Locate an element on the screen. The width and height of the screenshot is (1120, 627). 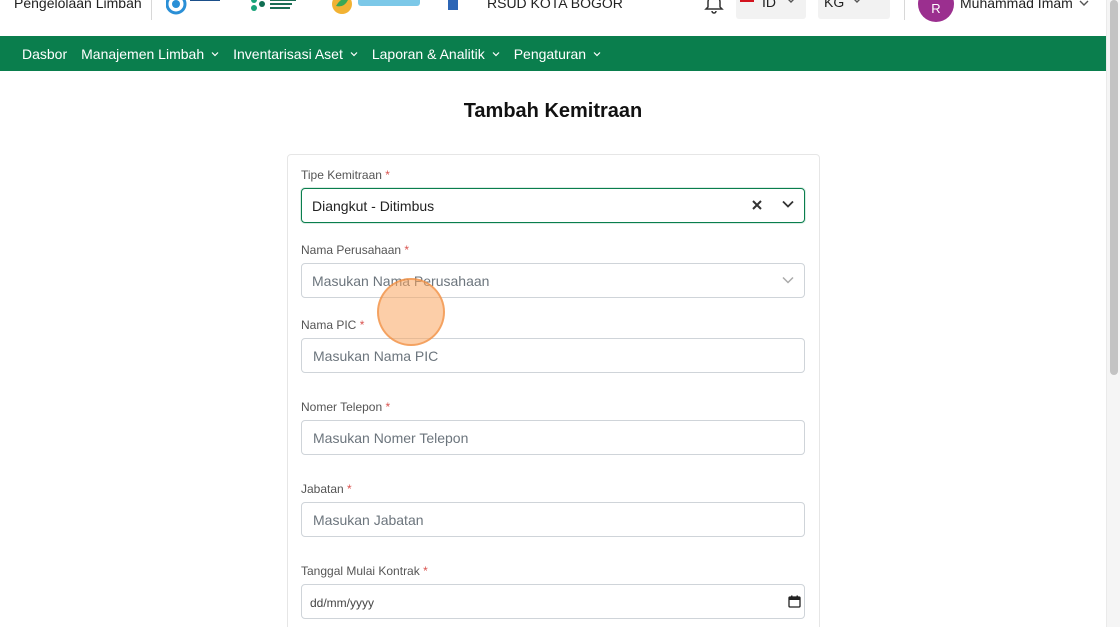
tanggal-mulai-kontrak-input: dd/mm/yyyy is located at coordinates (553, 601).